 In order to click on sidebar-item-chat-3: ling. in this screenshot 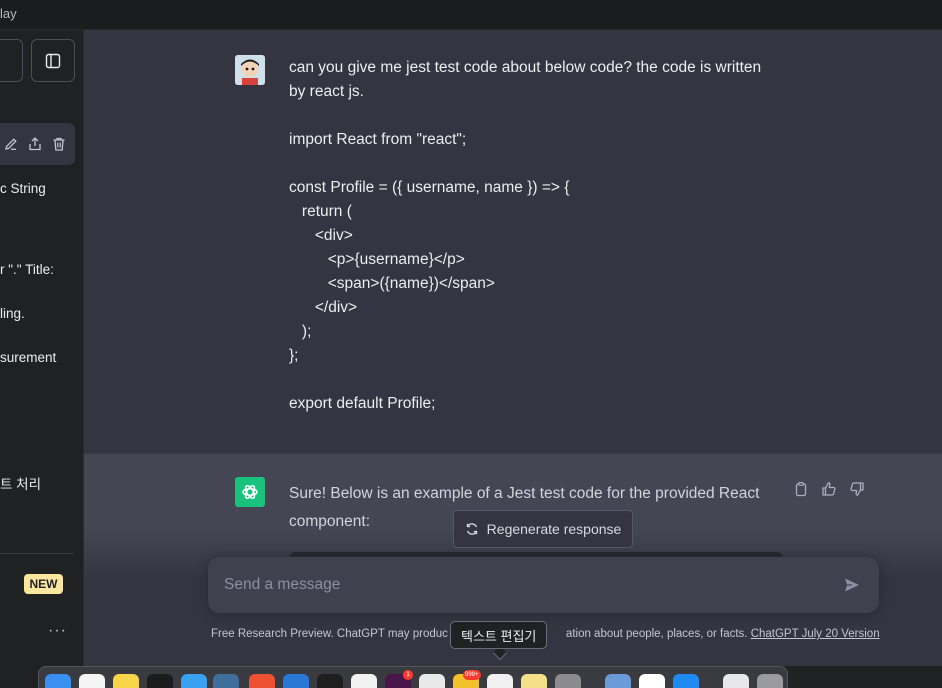, I will do `click(12, 313)`.